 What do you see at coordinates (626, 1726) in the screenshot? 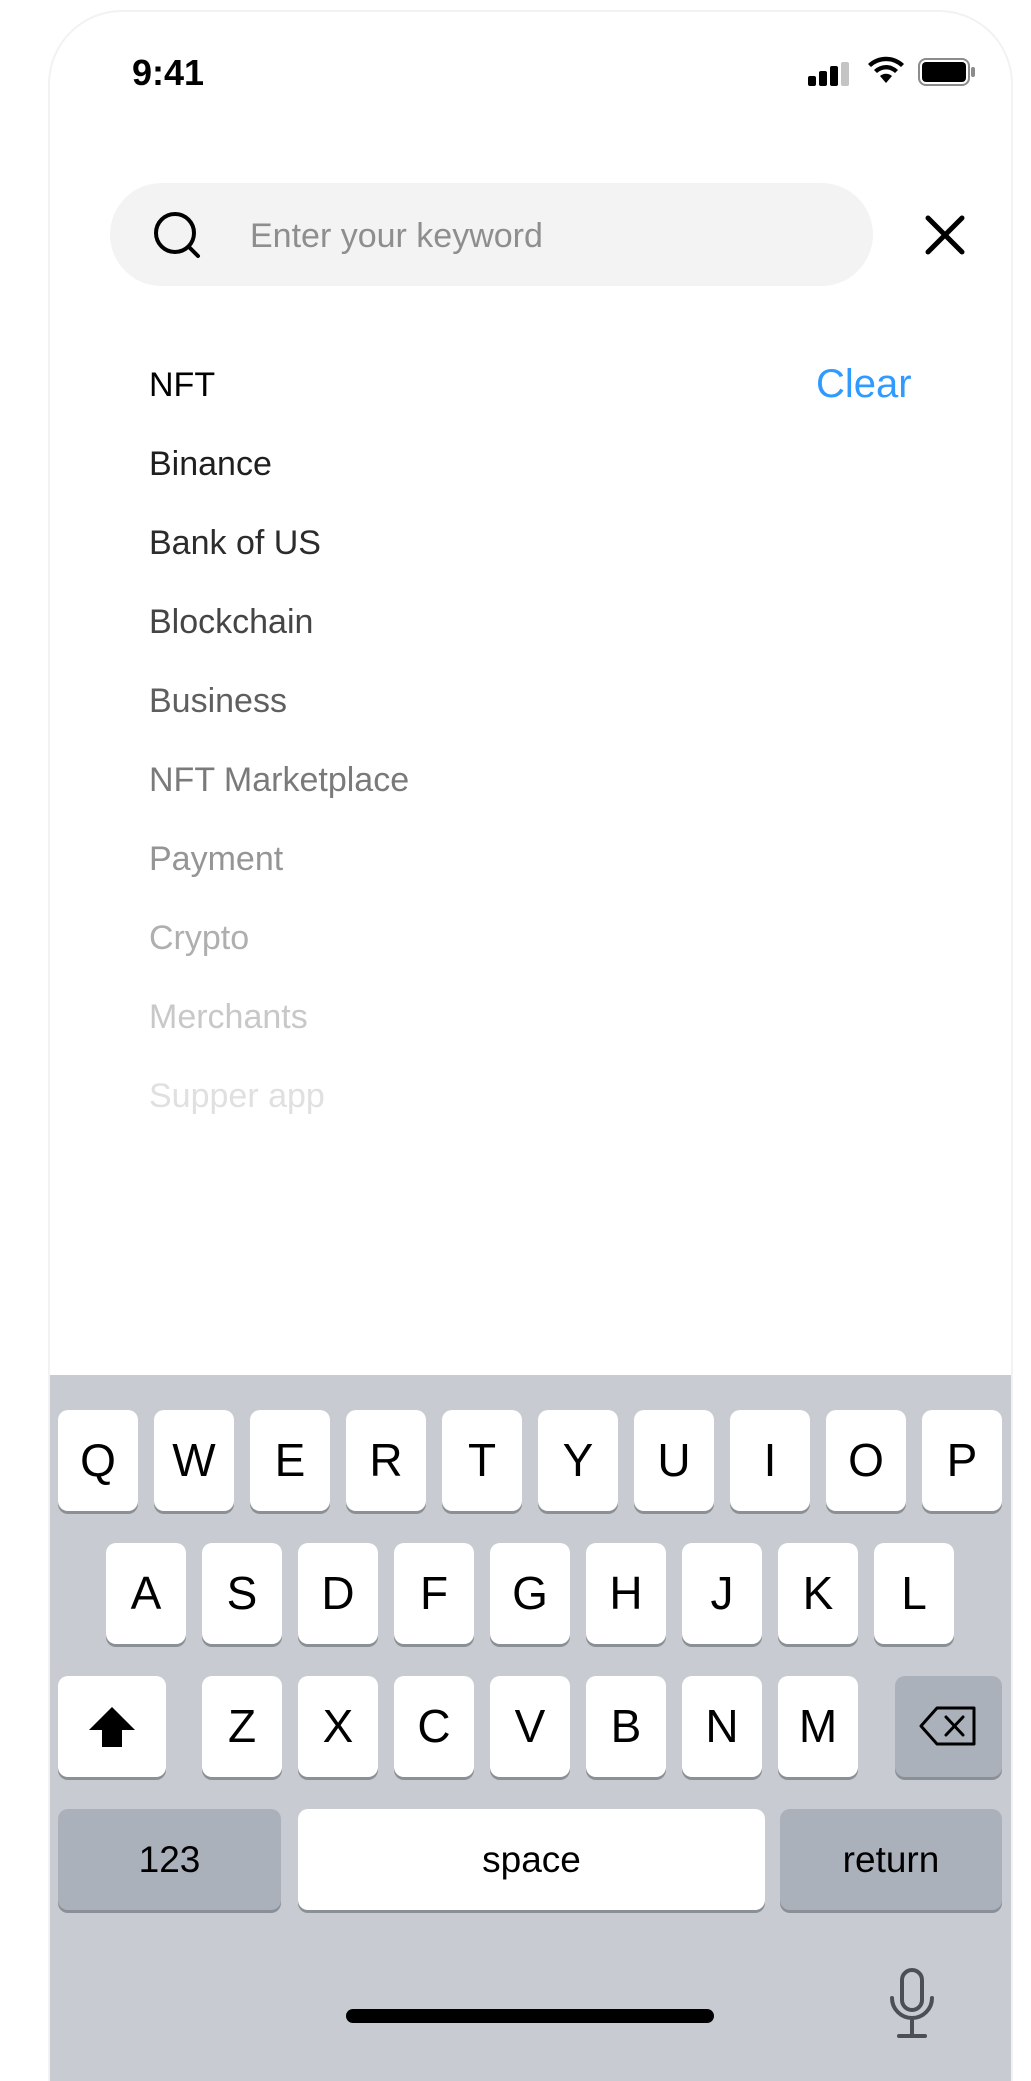
I see `key-b: B` at bounding box center [626, 1726].